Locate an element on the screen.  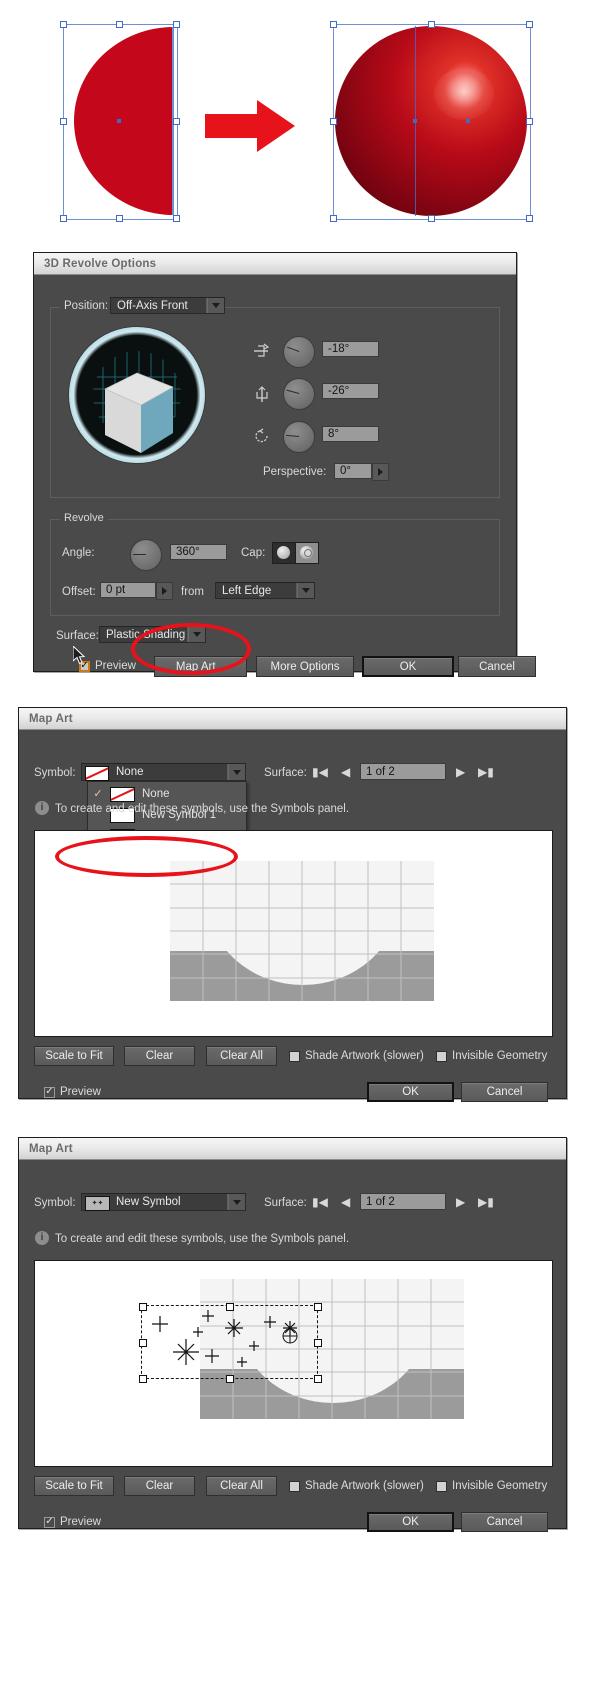
y-axis-rotation-icon is located at coordinates (262, 394).